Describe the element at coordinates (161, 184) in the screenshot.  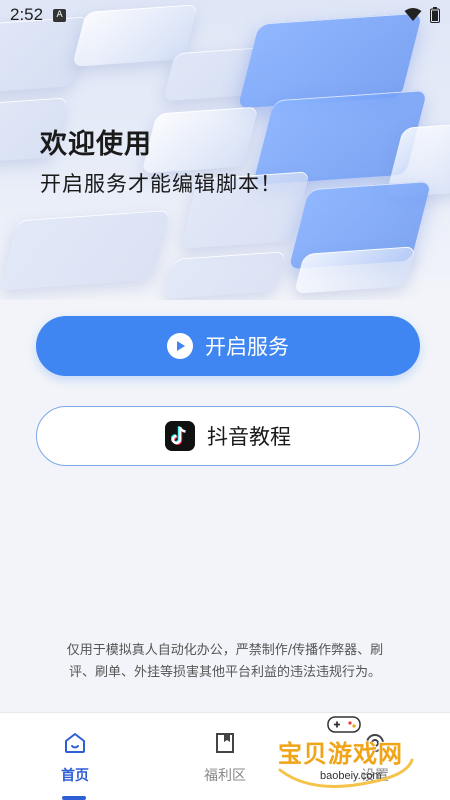
I see `welcome-subtitle: 开启服务才能编辑脚本！` at that location.